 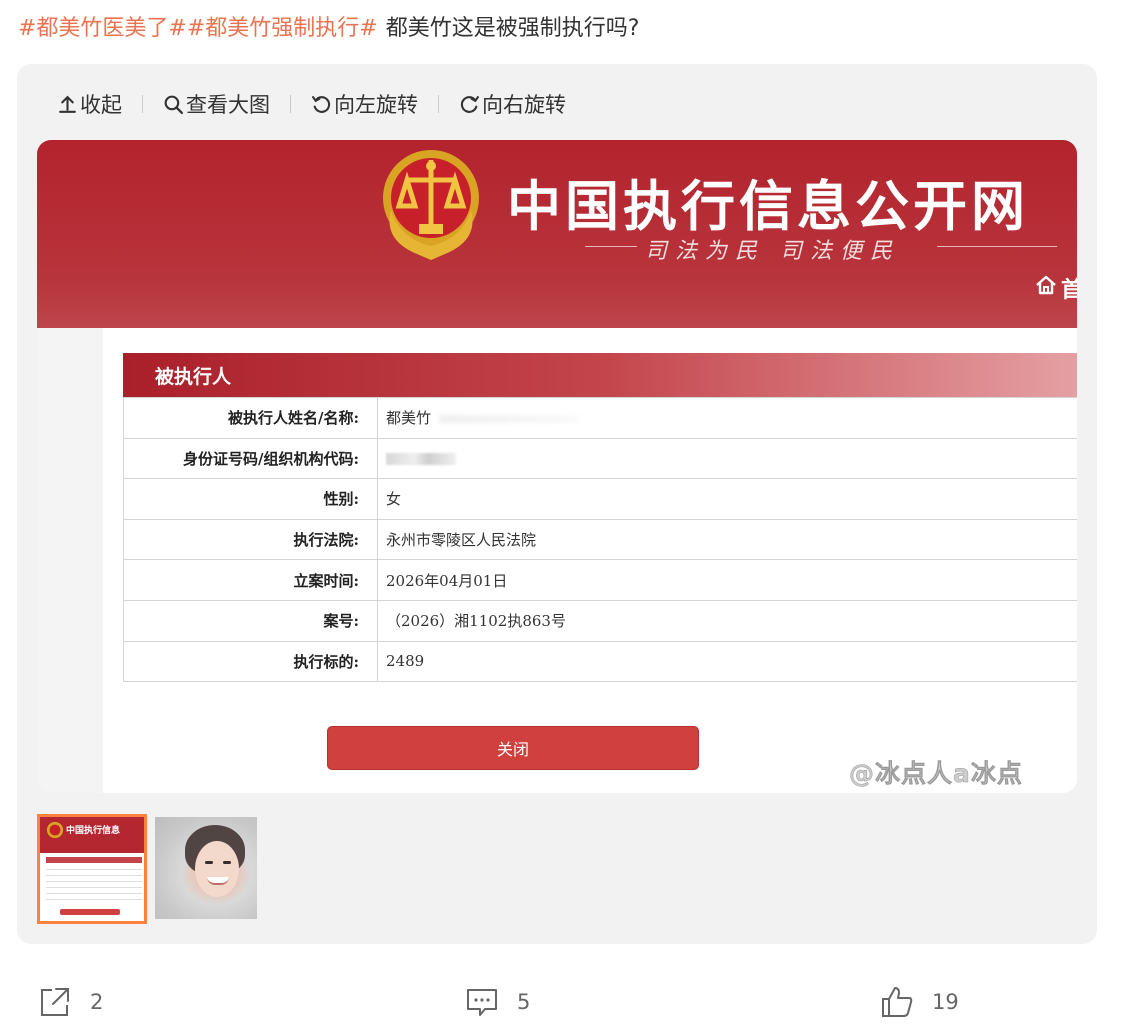 I want to click on comment-count: 5, so click(x=524, y=1002).